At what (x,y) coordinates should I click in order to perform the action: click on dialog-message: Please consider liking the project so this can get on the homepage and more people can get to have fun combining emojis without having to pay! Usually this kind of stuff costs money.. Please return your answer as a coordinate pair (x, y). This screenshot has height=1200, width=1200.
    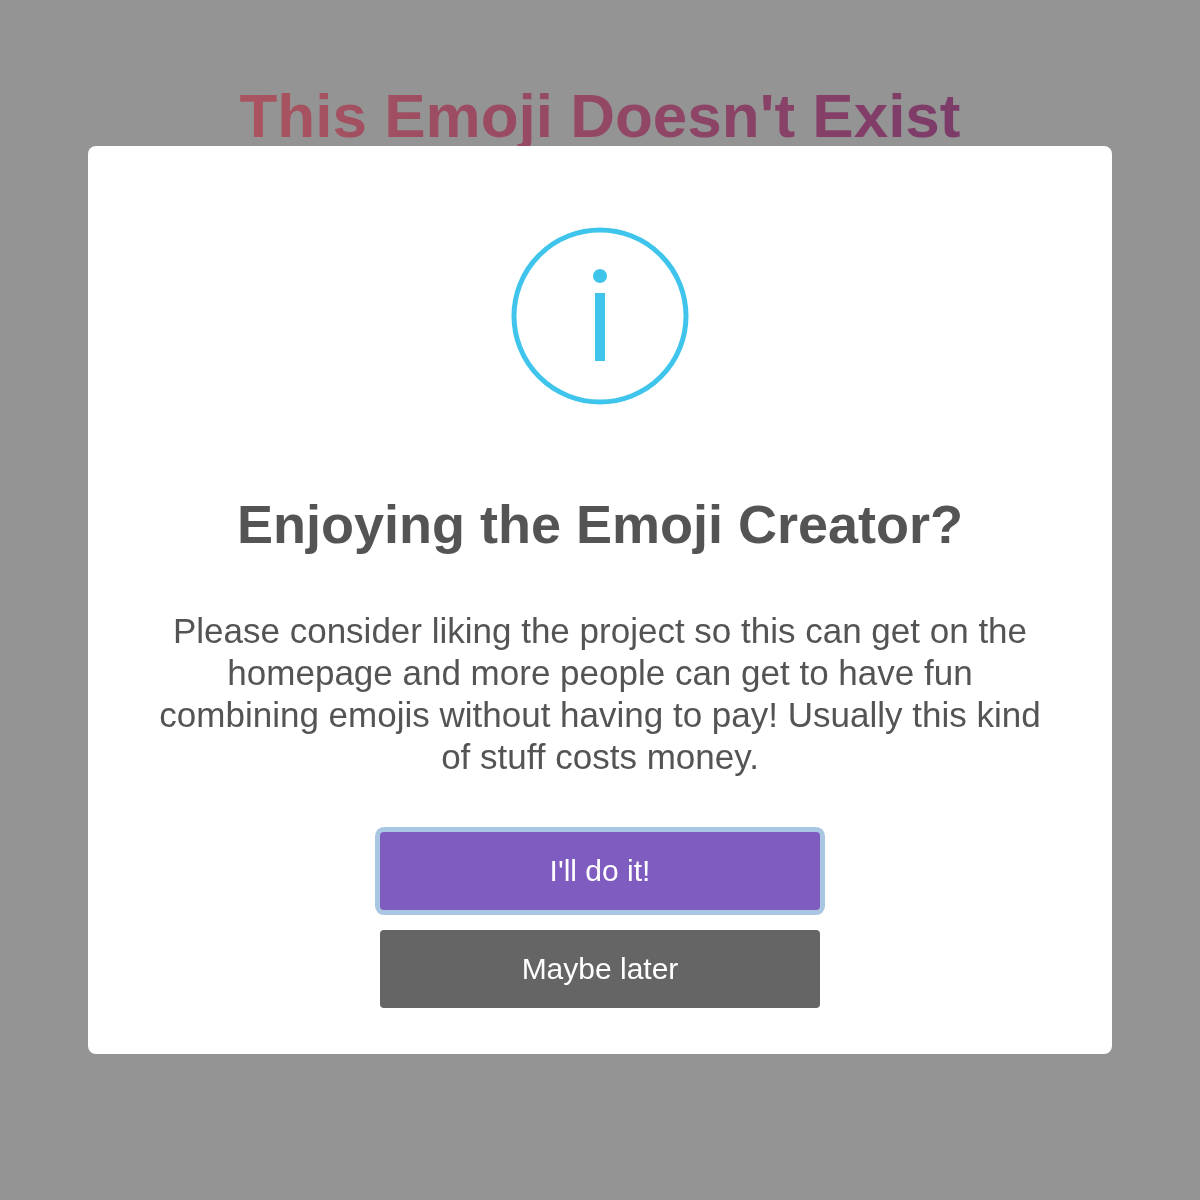
    Looking at the image, I should click on (600, 694).